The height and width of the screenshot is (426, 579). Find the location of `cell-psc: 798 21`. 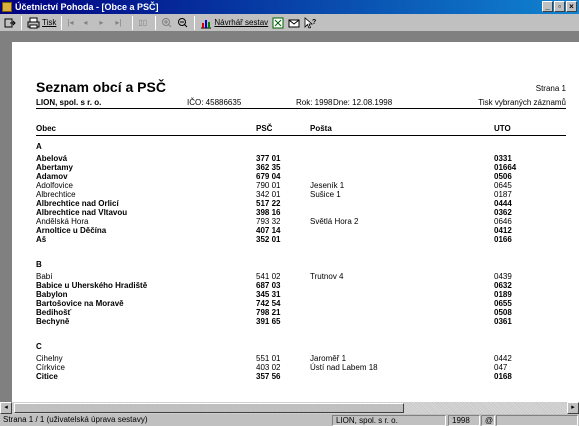

cell-psc: 798 21 is located at coordinates (268, 312).